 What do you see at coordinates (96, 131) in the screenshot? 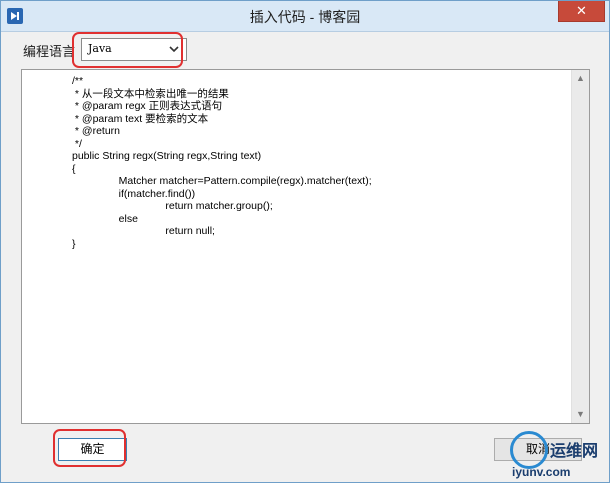
I see `code-line: * @return` at bounding box center [96, 131].